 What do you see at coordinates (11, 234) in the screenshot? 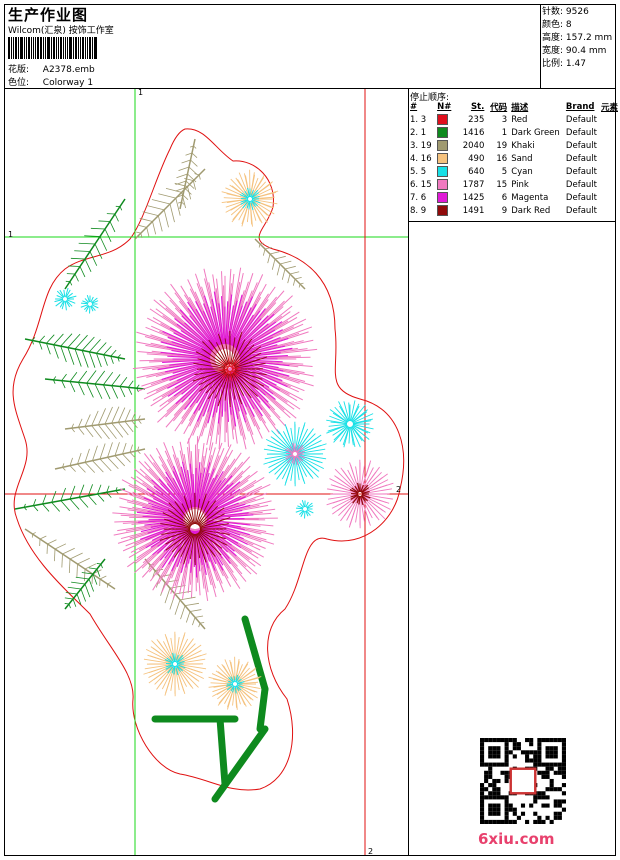
I see `guide-label-h1: 1` at bounding box center [11, 234].